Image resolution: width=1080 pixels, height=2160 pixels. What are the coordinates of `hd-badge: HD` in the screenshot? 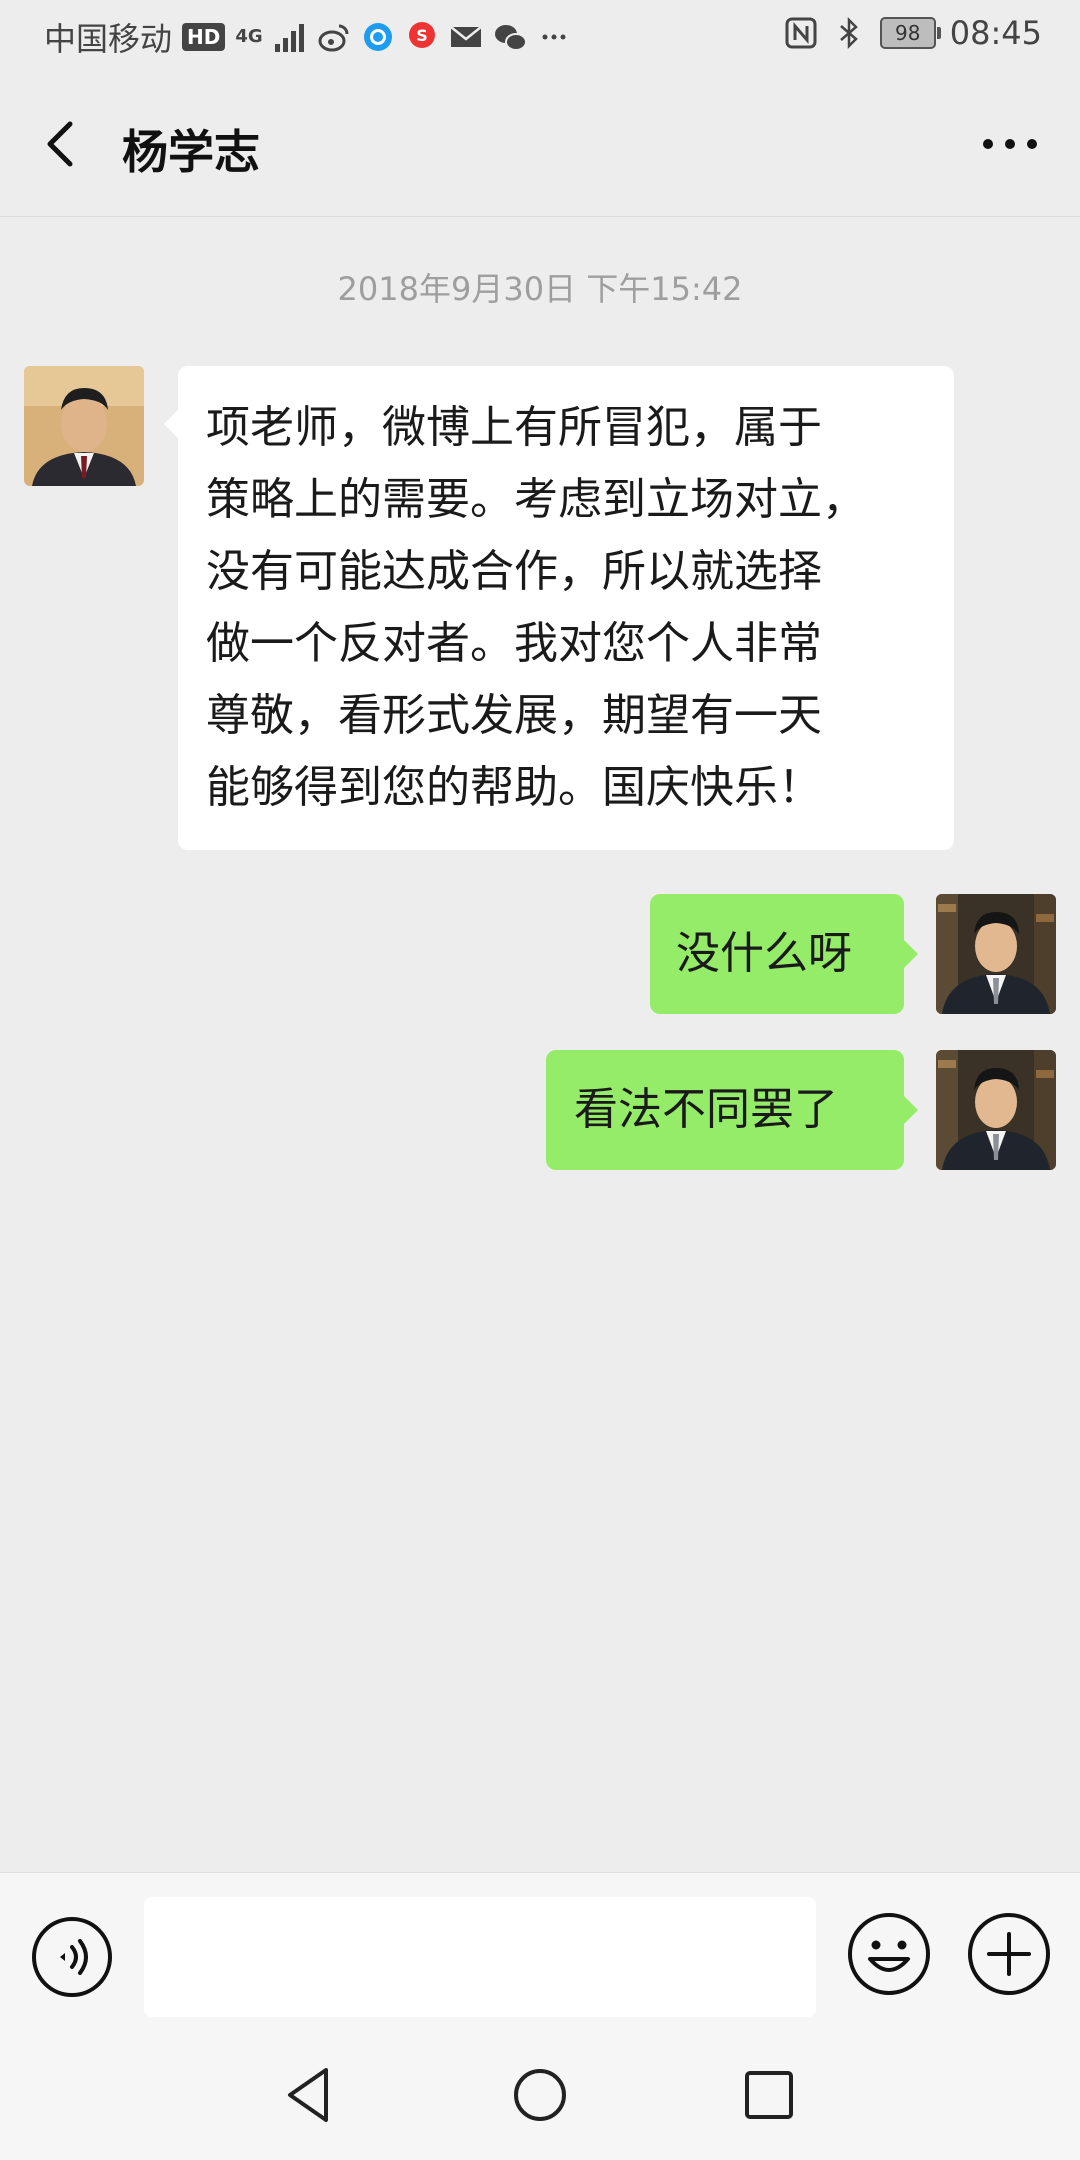 It's located at (204, 37).